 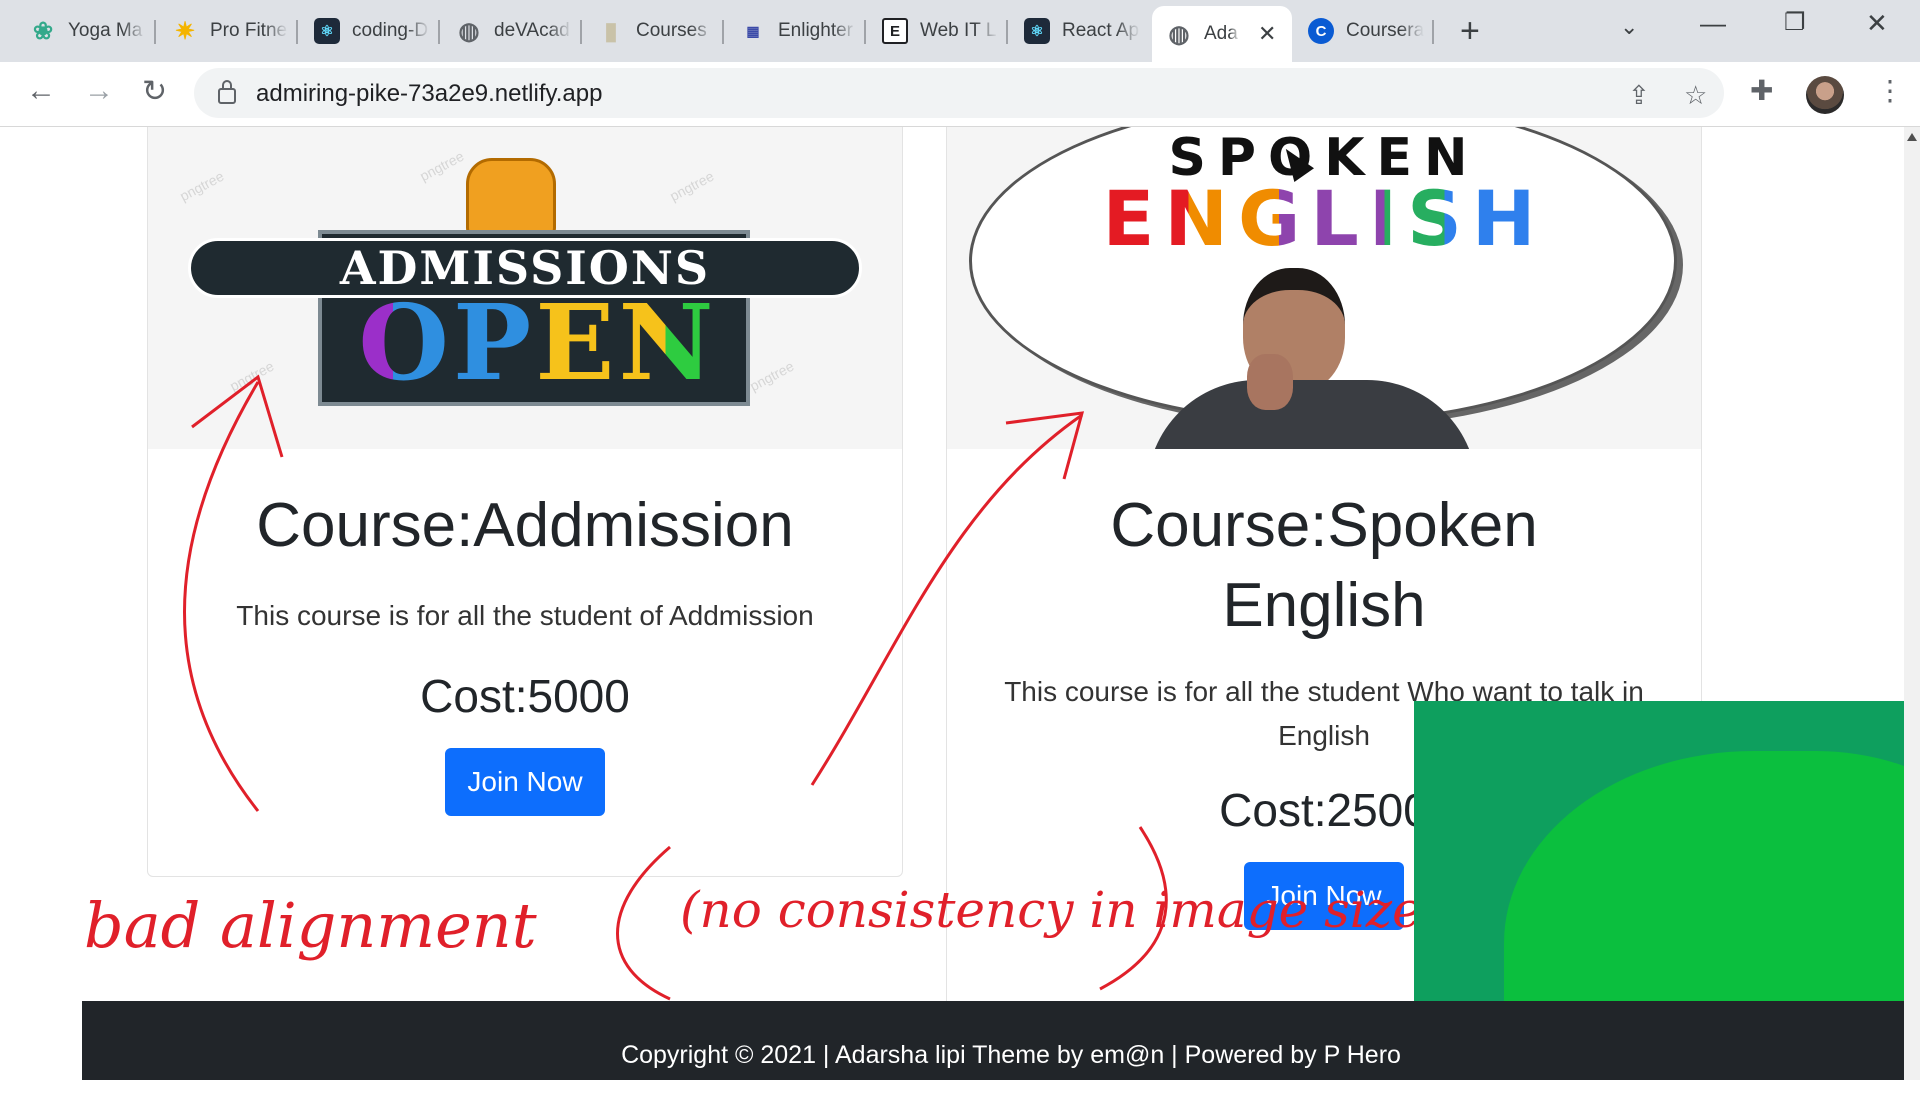 What do you see at coordinates (1912, 137) in the screenshot?
I see `scroll-up-arrow-icon` at bounding box center [1912, 137].